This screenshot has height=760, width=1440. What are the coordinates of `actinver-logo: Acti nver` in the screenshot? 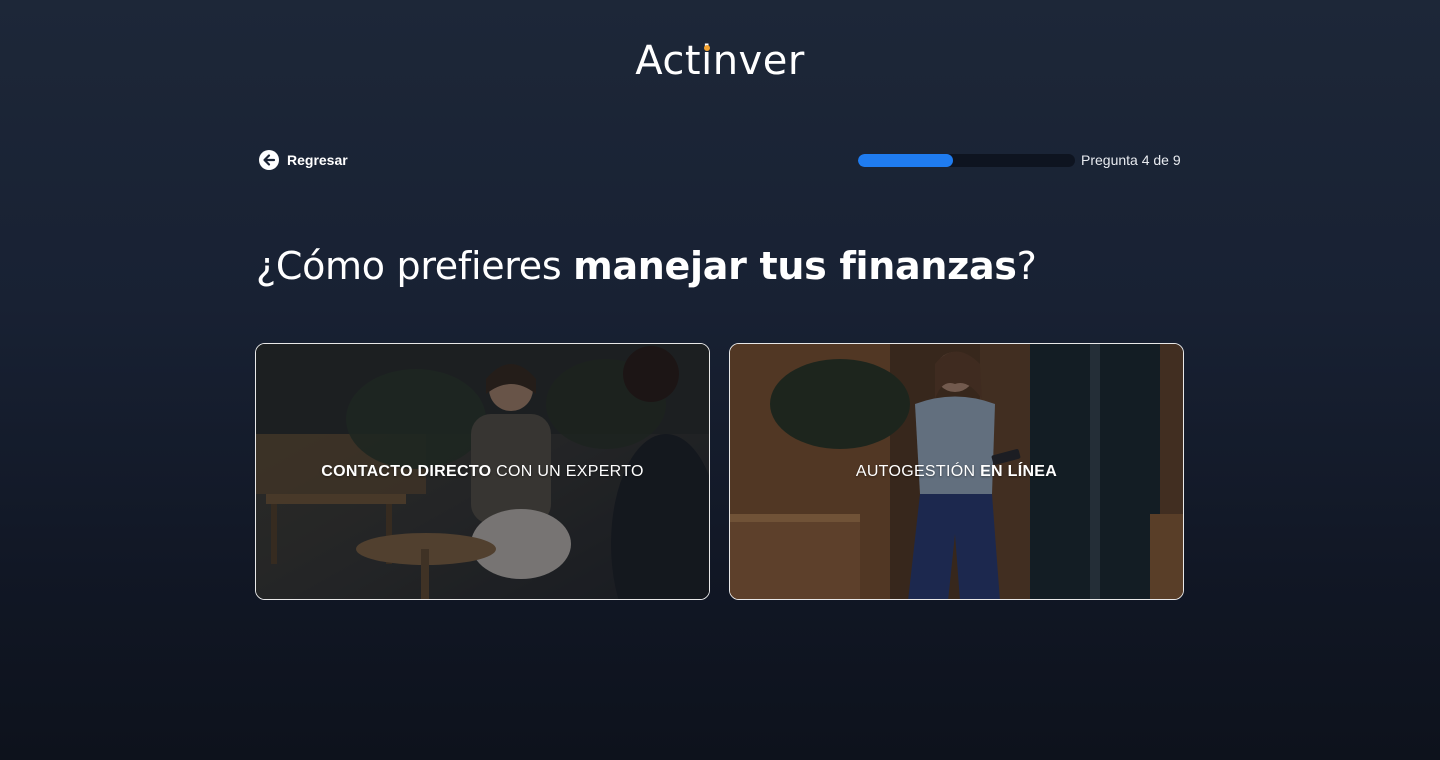 It's located at (720, 61).